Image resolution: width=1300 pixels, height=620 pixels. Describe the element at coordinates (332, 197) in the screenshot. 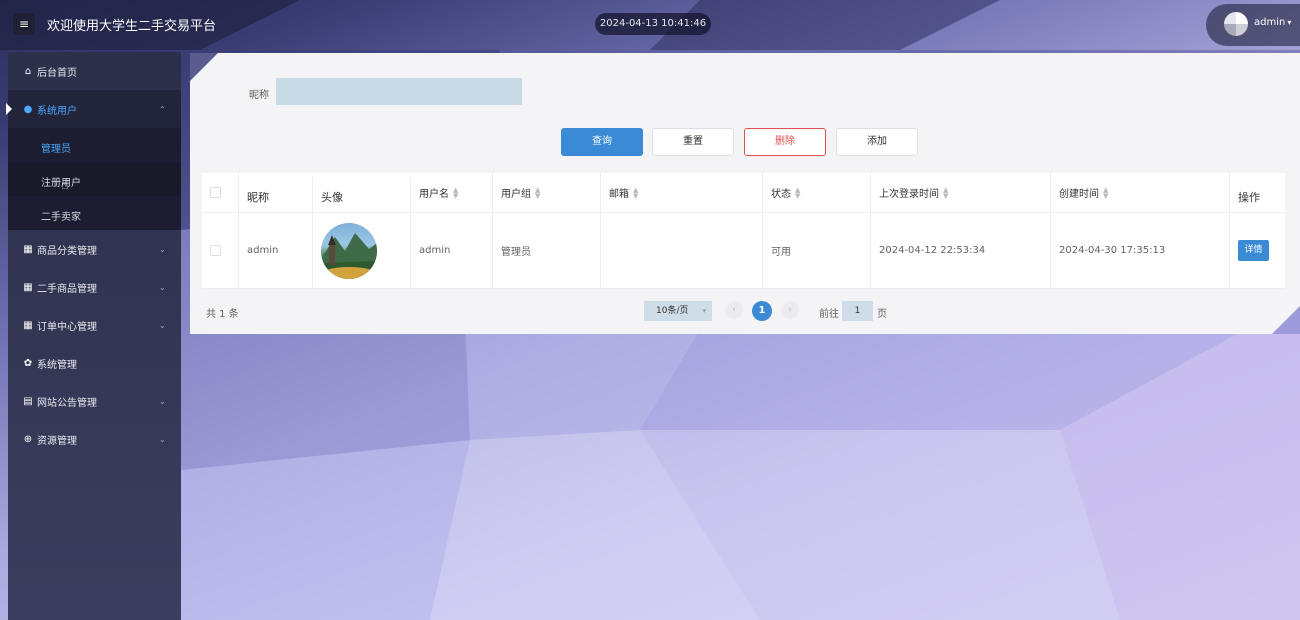

I see `column-label: 头像` at that location.